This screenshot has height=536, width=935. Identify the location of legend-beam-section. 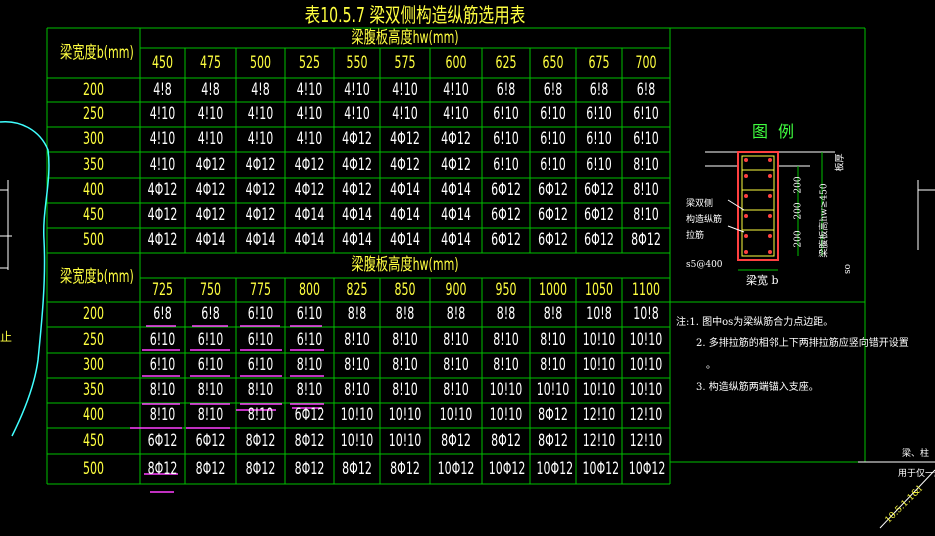
(770, 211).